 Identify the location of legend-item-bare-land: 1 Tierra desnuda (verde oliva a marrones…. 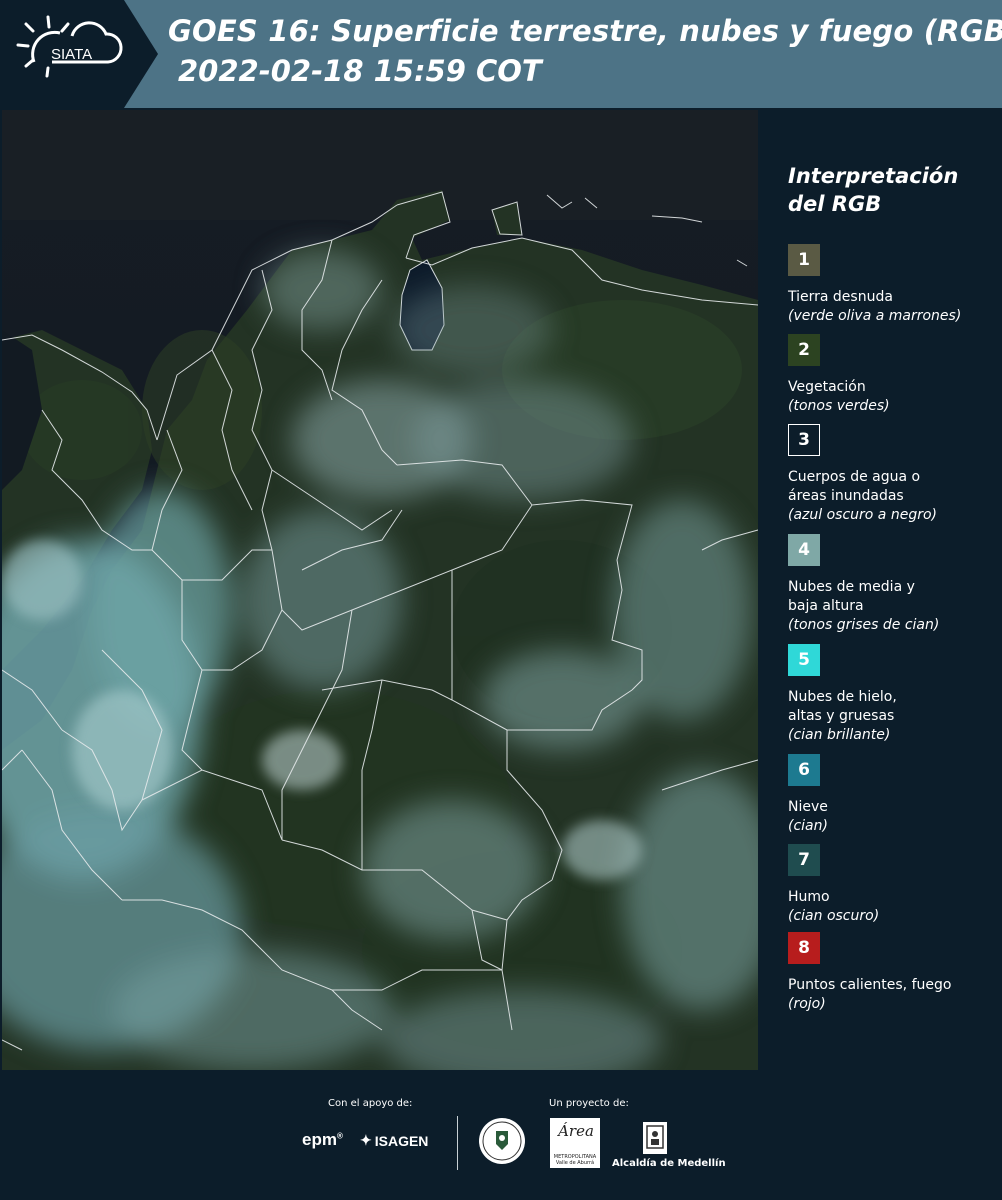
(893, 285).